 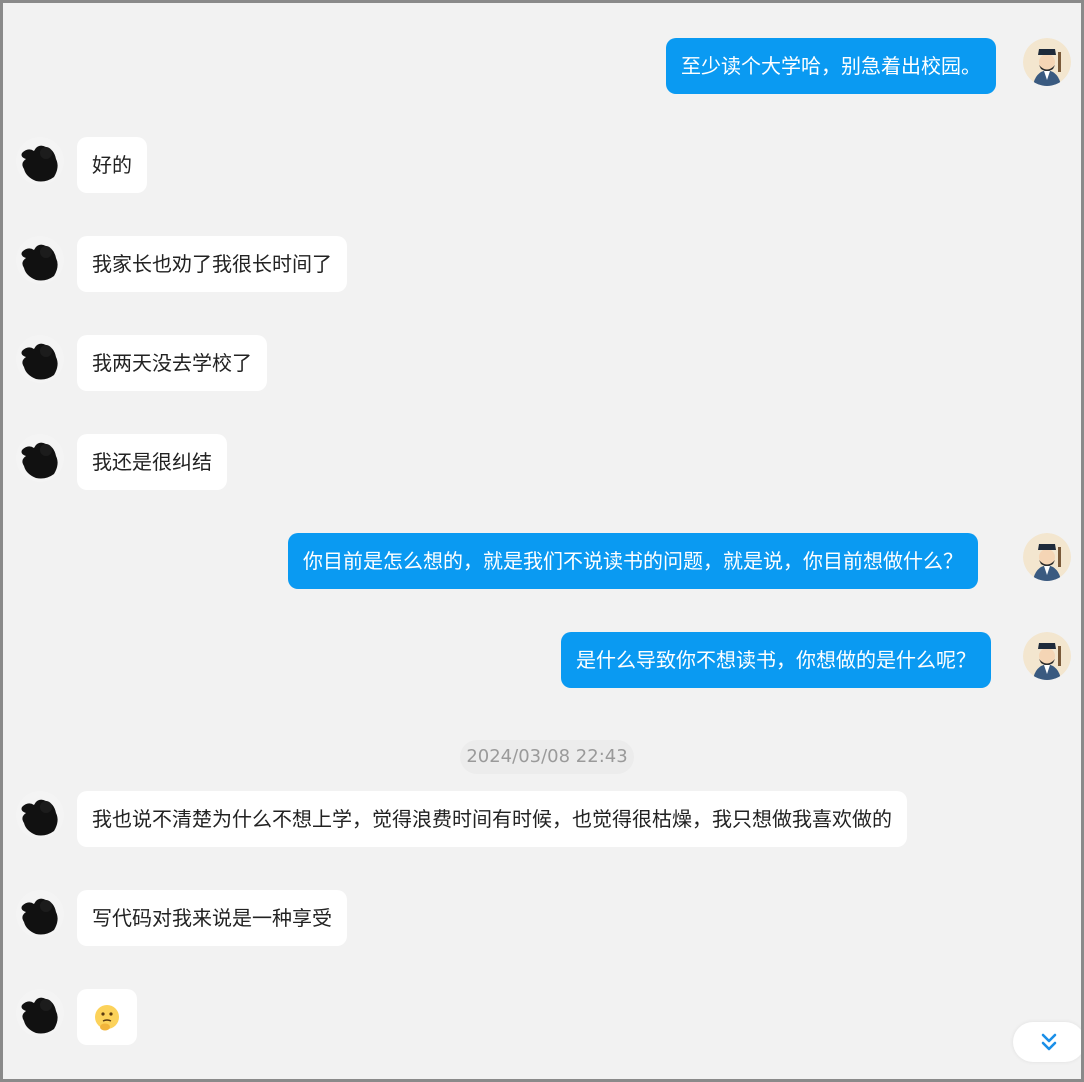 I want to click on incoming-emoji-message, so click(x=107, y=1017).